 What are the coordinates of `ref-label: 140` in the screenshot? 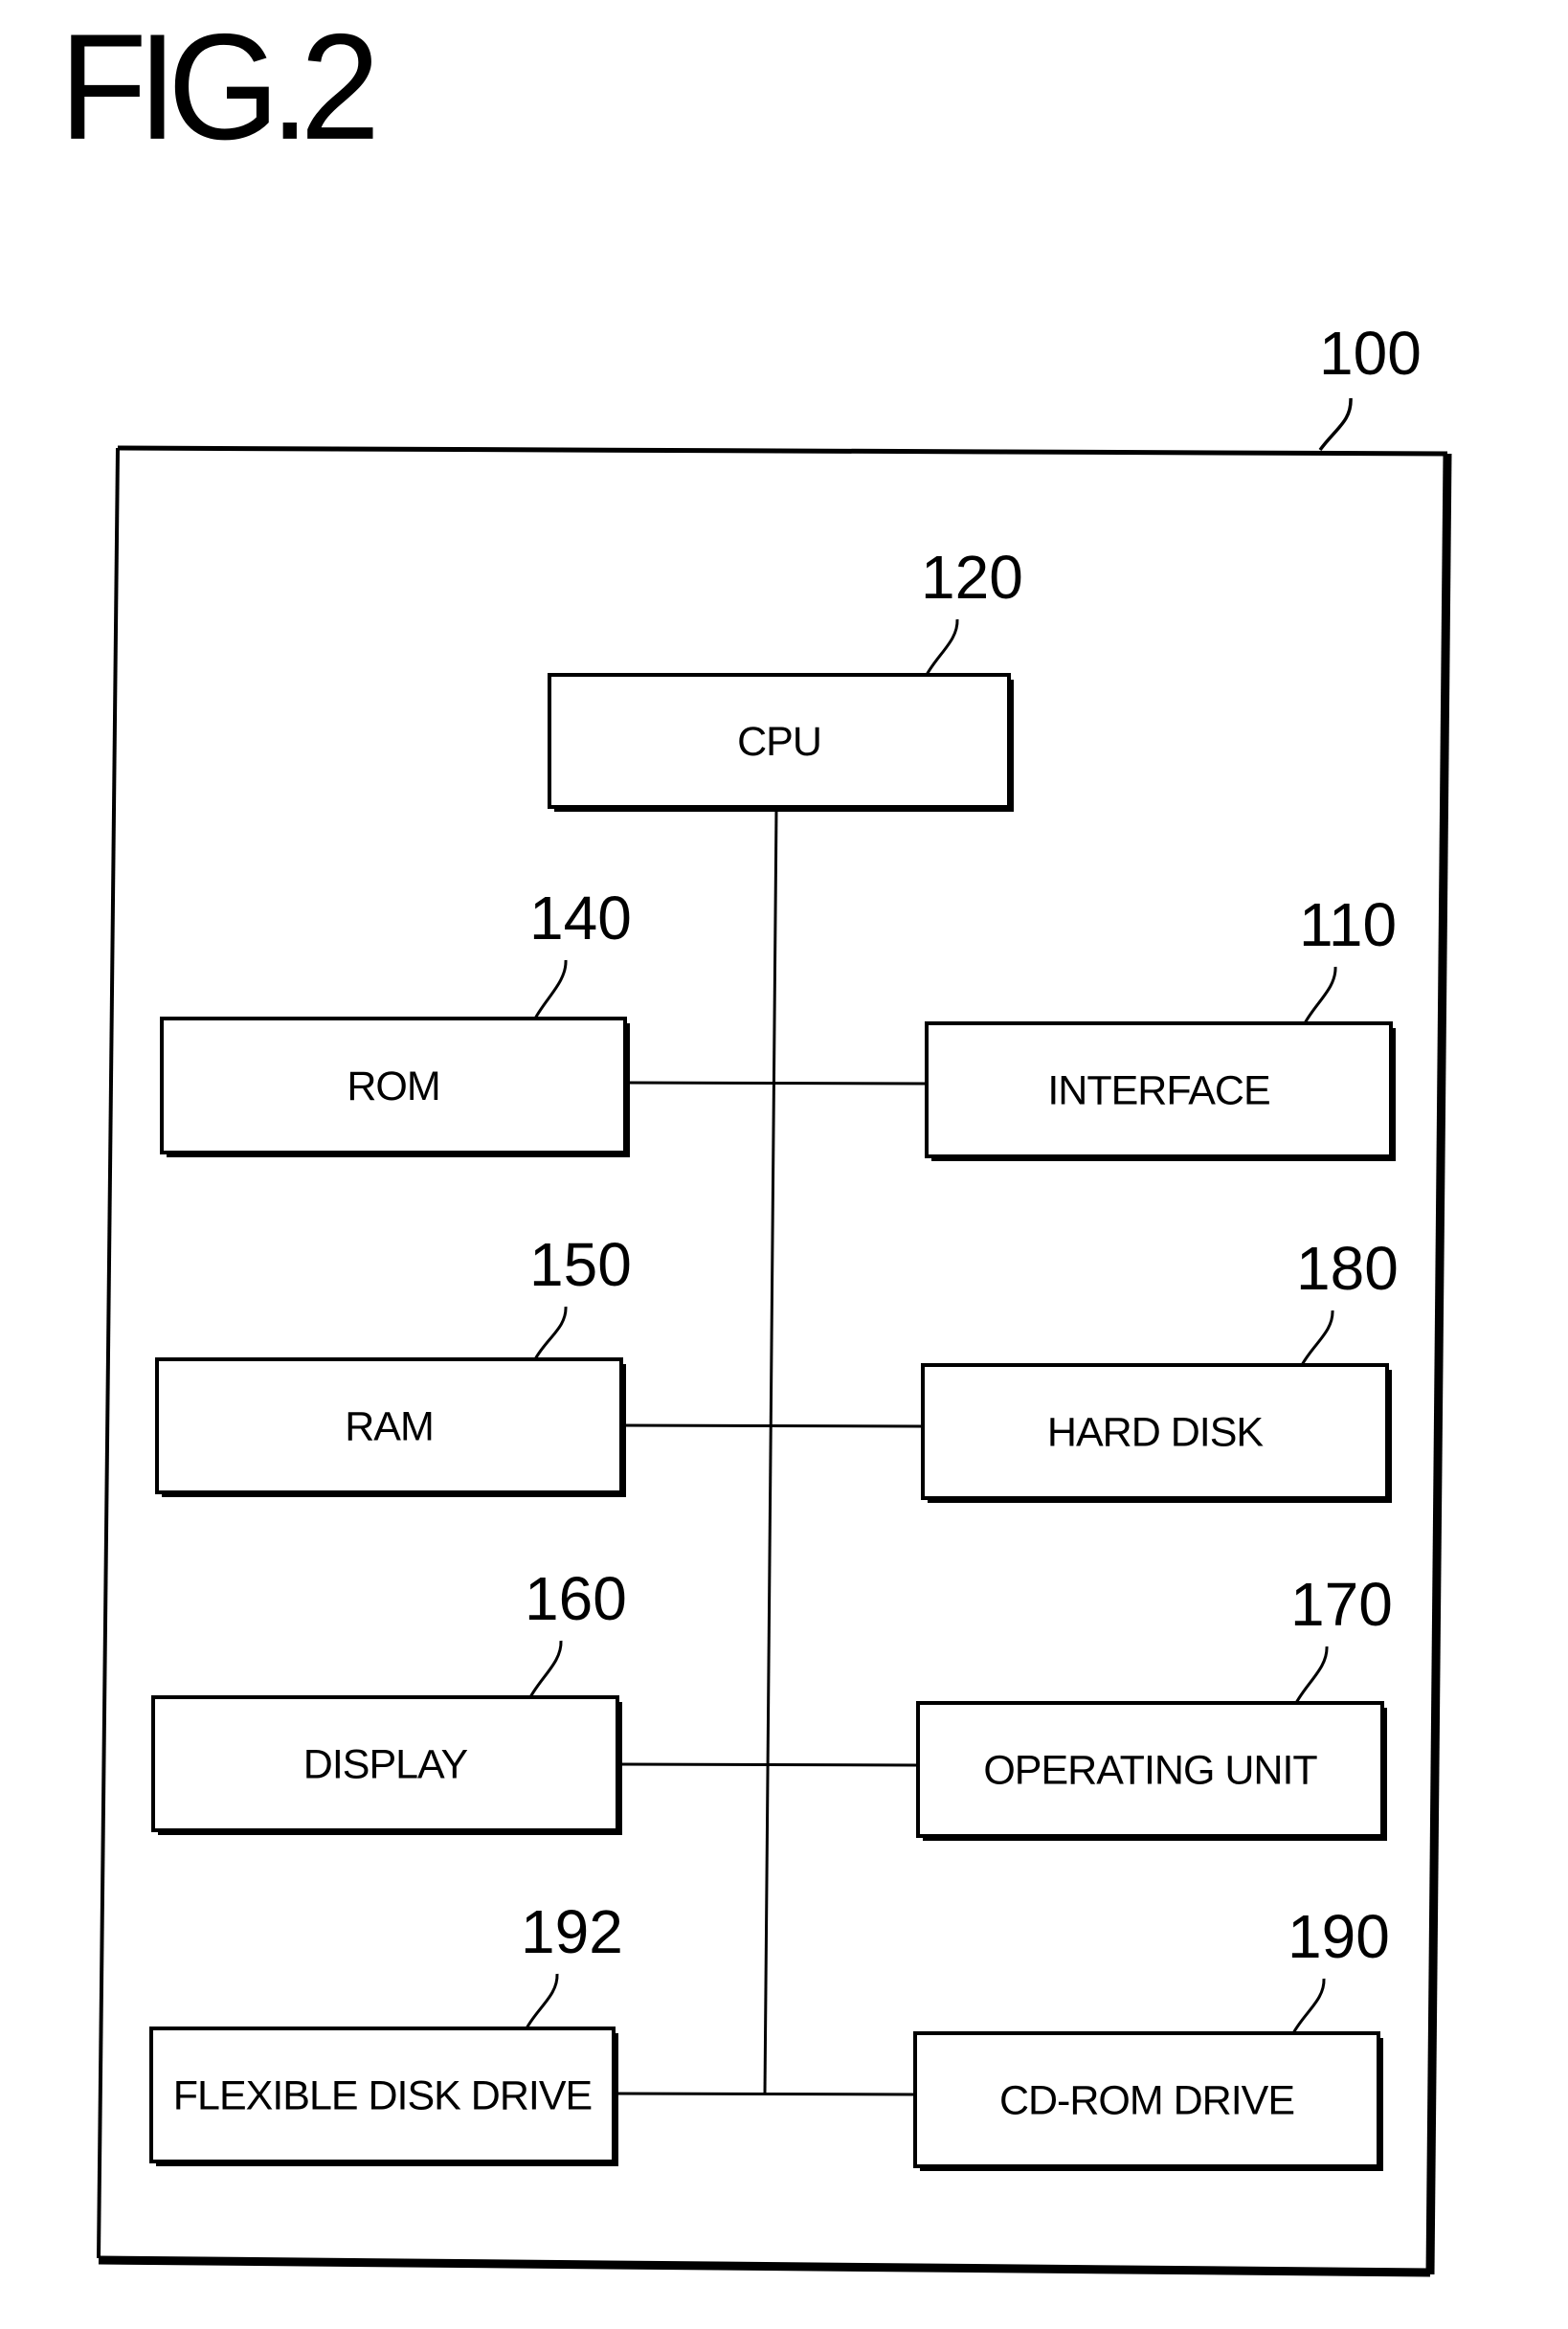 It's located at (580, 918).